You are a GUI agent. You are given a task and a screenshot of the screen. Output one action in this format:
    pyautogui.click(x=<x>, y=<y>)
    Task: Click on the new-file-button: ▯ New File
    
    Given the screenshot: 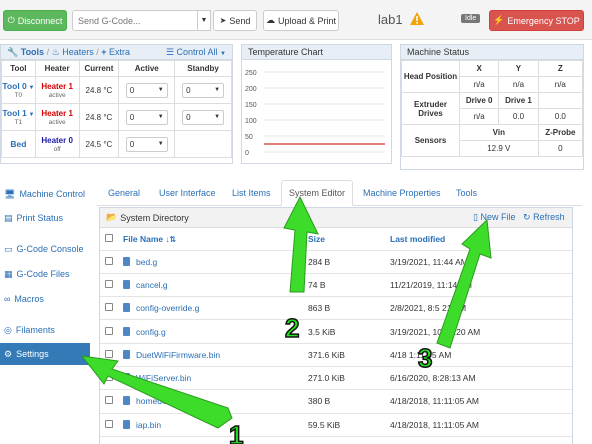 What is the action you would take?
    pyautogui.click(x=494, y=217)
    